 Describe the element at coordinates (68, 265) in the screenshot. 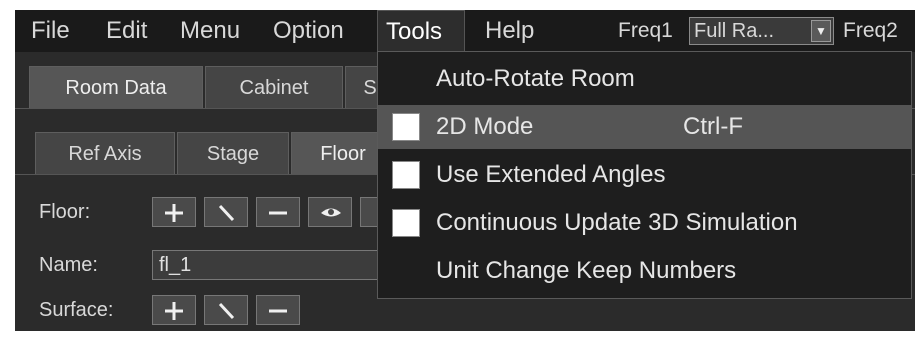

I see `name-label: Name:` at that location.